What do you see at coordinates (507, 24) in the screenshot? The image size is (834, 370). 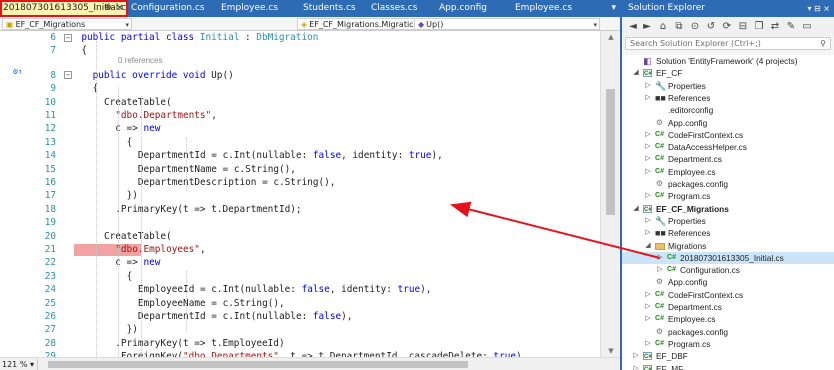 I see `member-dropdown: ◆ Up() ▾` at bounding box center [507, 24].